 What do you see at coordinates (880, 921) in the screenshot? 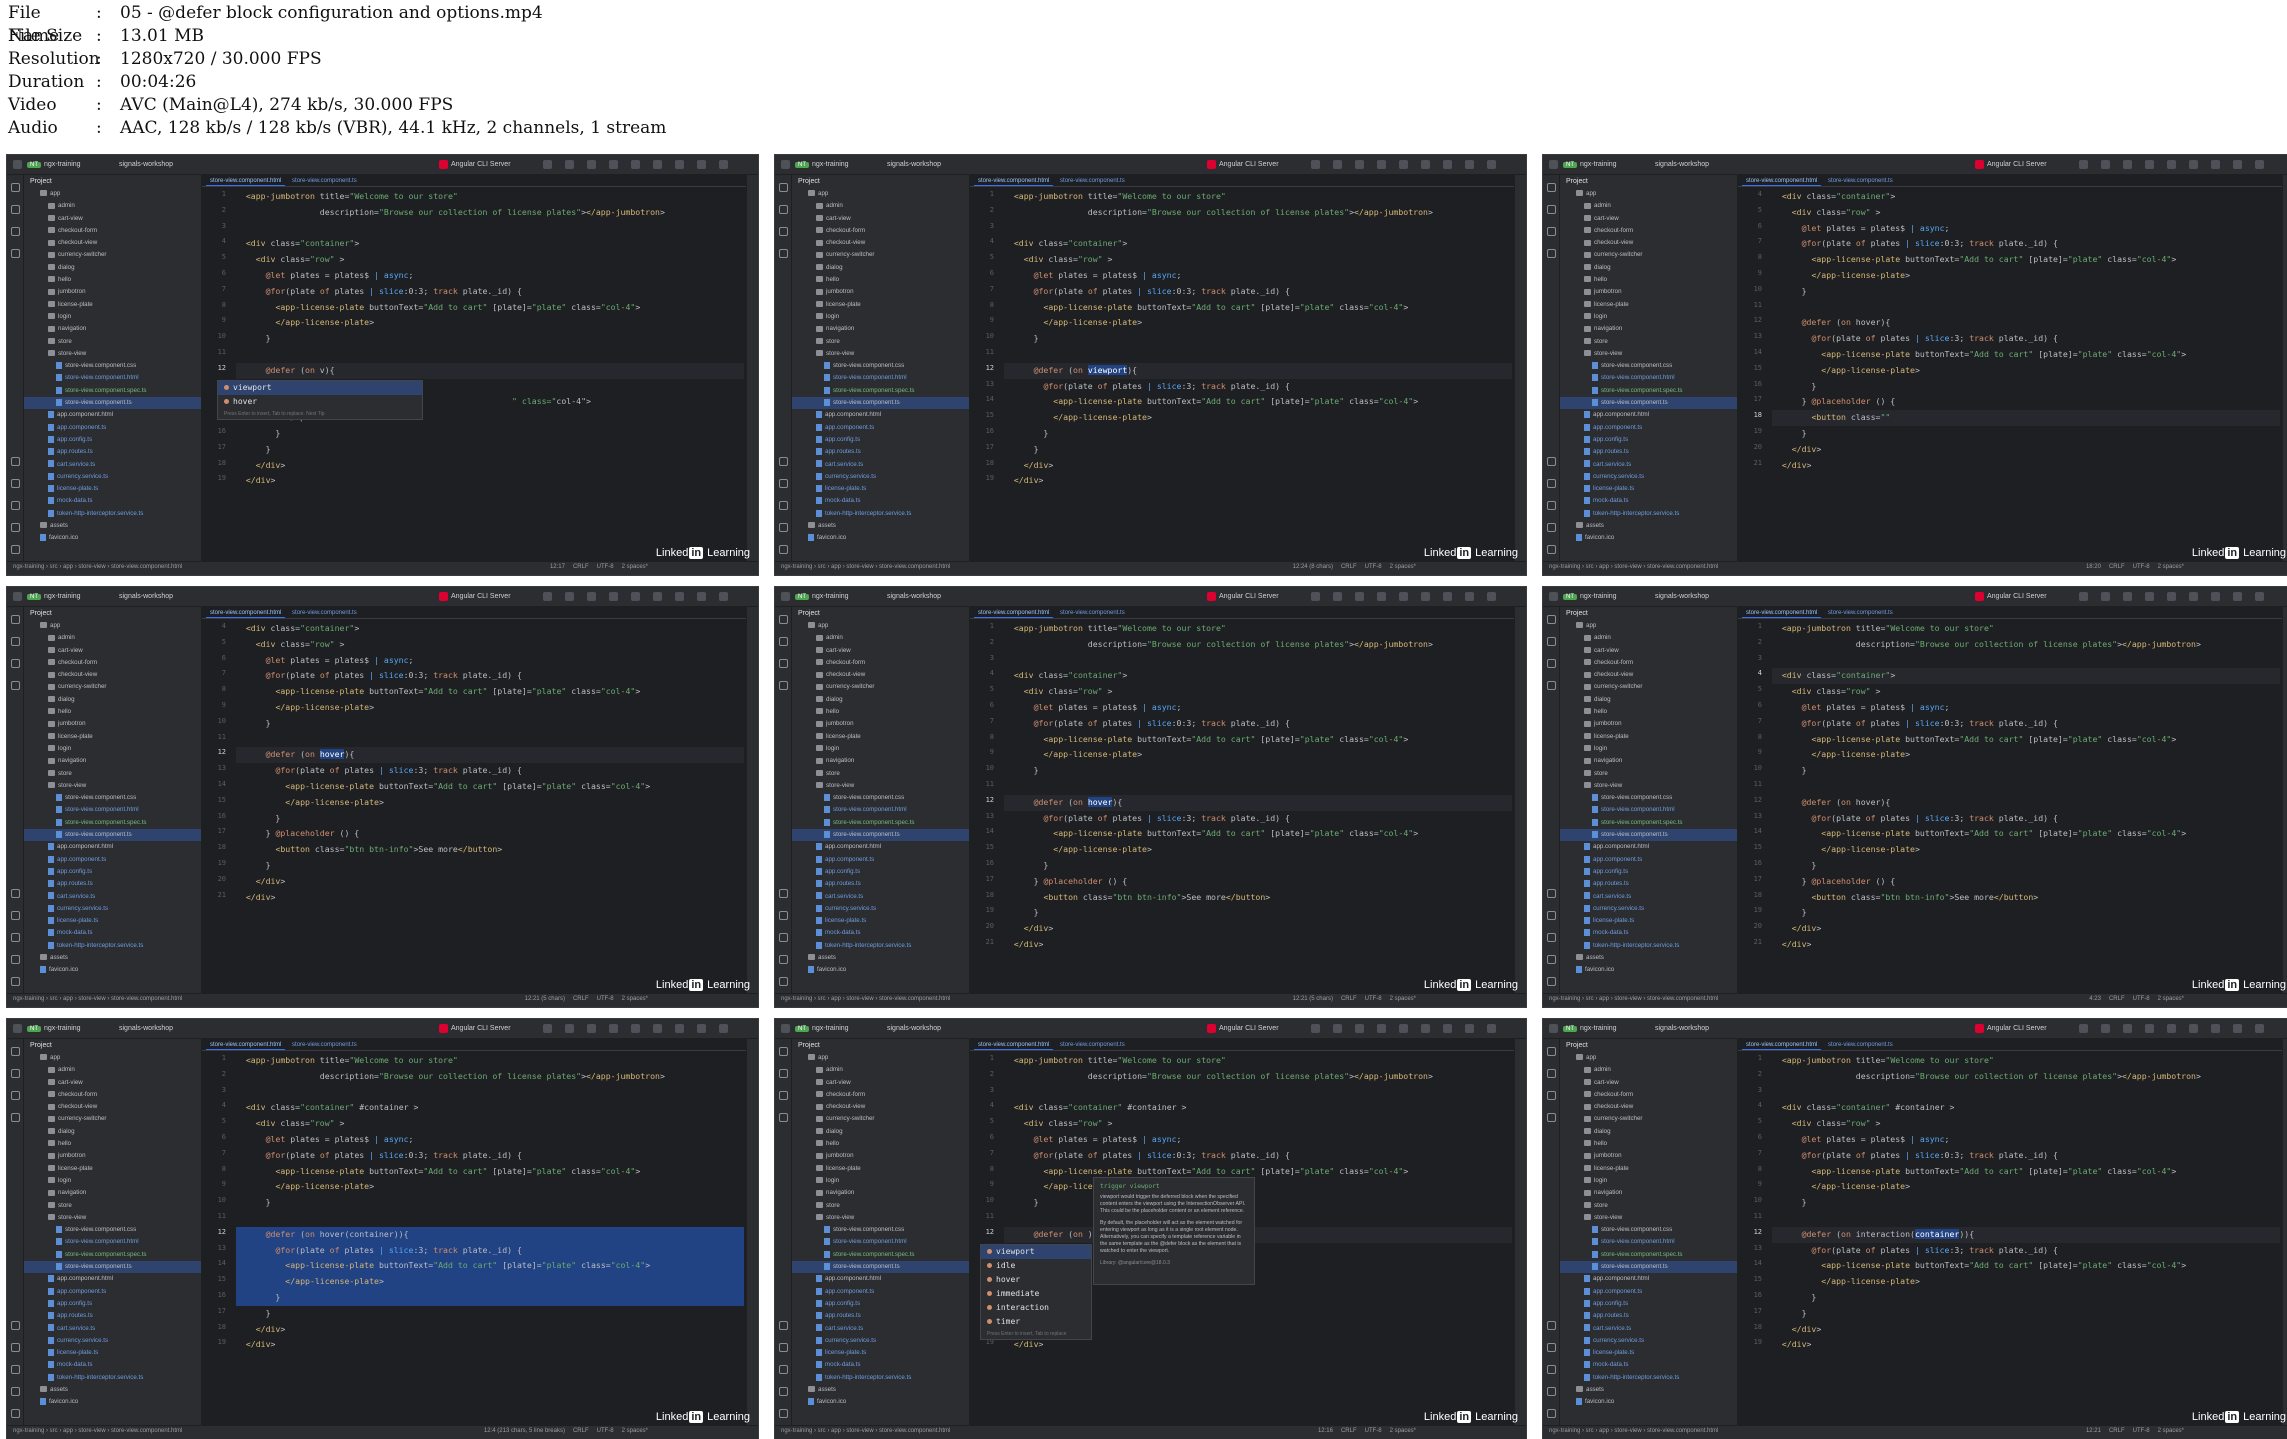
I see `tree-file: license-plate.ts` at bounding box center [880, 921].